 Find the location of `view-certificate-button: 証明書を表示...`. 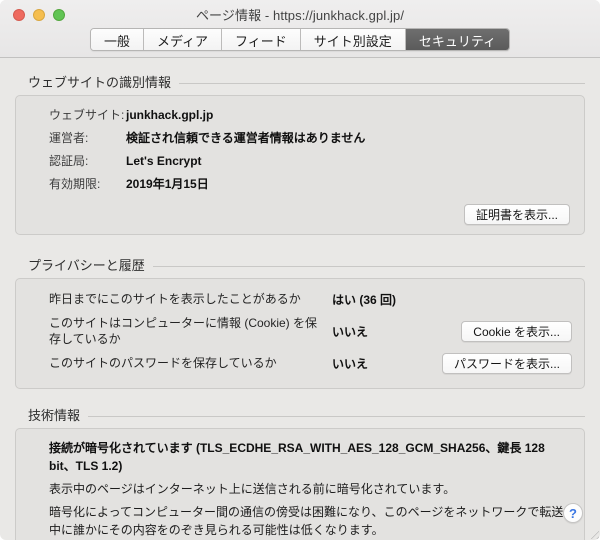

view-certificate-button: 証明書を表示... is located at coordinates (516, 214).